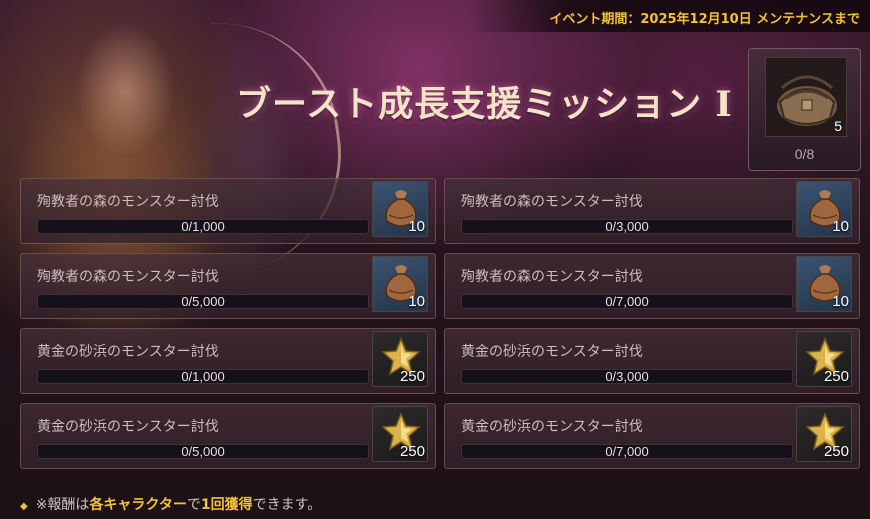 This screenshot has height=519, width=870. What do you see at coordinates (704, 19) in the screenshot?
I see `event-period-text: イベント期間：2025年12月10日 メンテナンスまで` at bounding box center [704, 19].